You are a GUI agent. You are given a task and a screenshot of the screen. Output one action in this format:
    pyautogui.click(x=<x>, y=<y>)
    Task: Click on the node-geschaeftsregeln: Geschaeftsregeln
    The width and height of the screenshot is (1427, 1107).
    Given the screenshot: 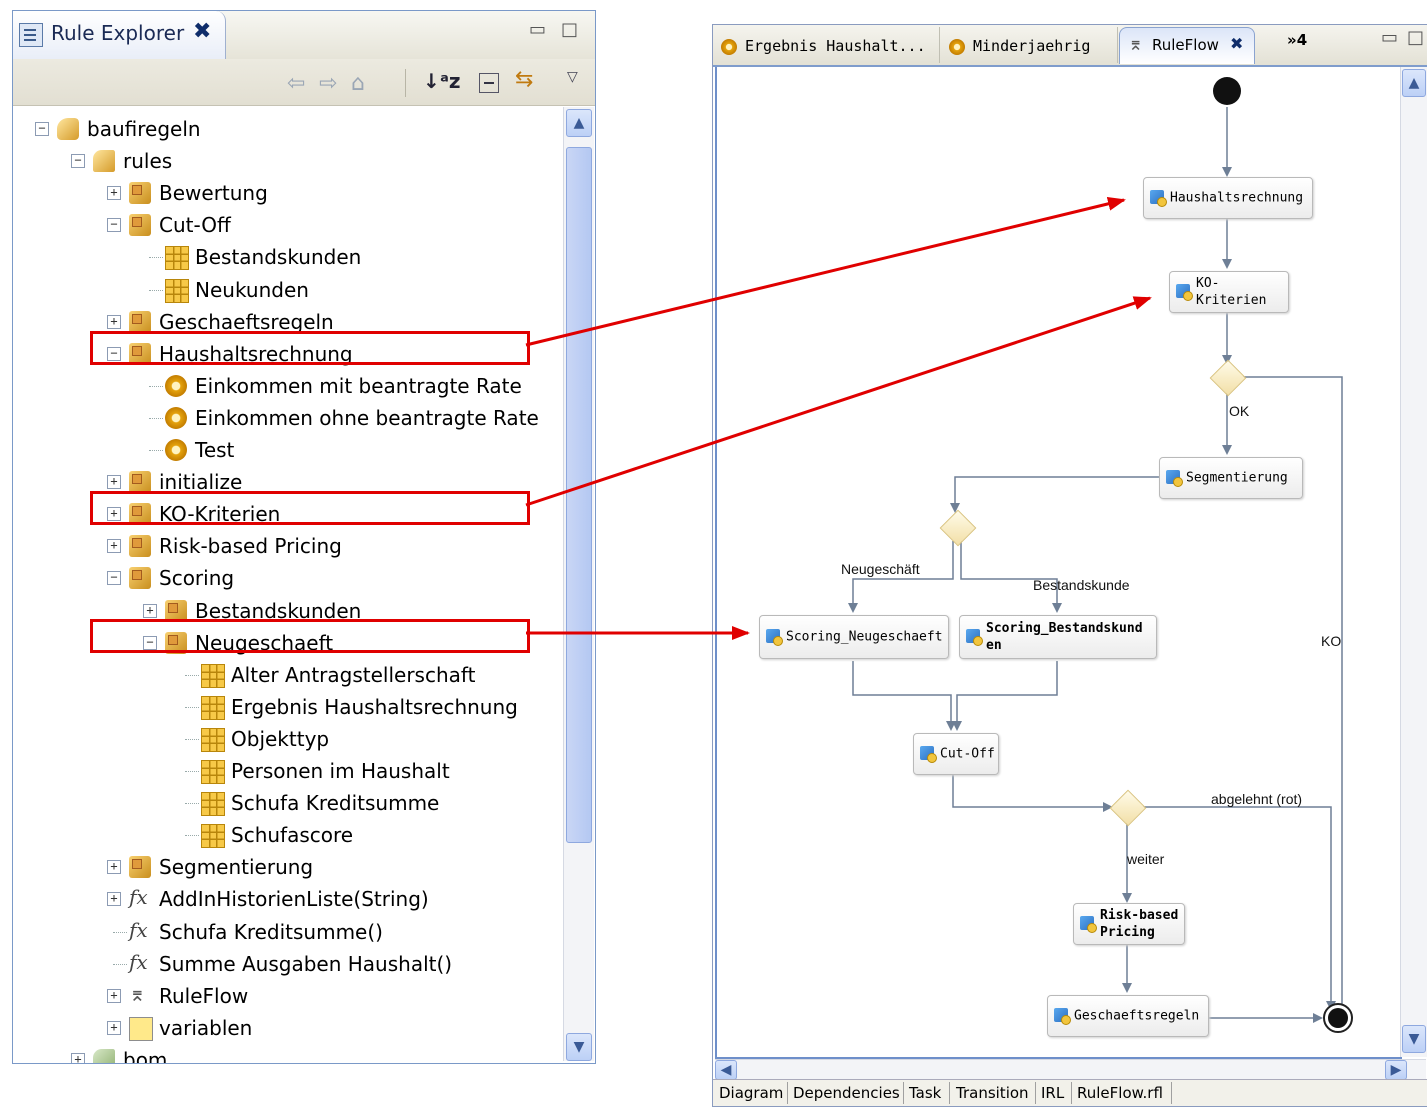 What is the action you would take?
    pyautogui.click(x=1128, y=1016)
    